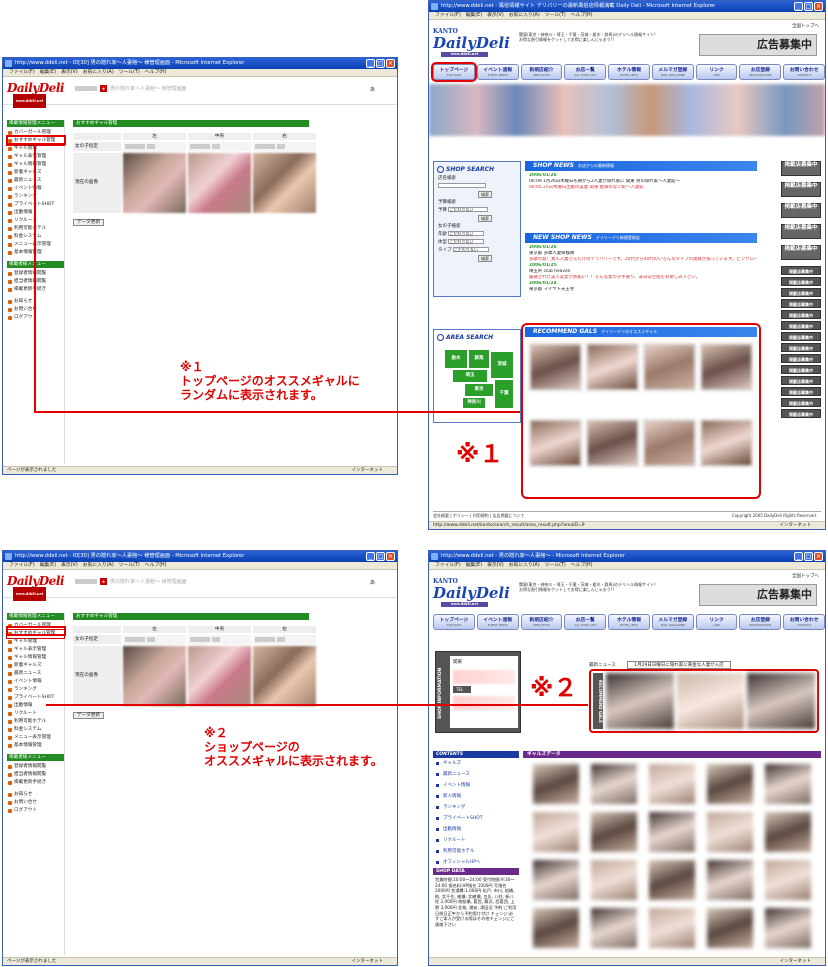  What do you see at coordinates (476, 840) in the screenshot?
I see `contents-item: リクルート` at bounding box center [476, 840].